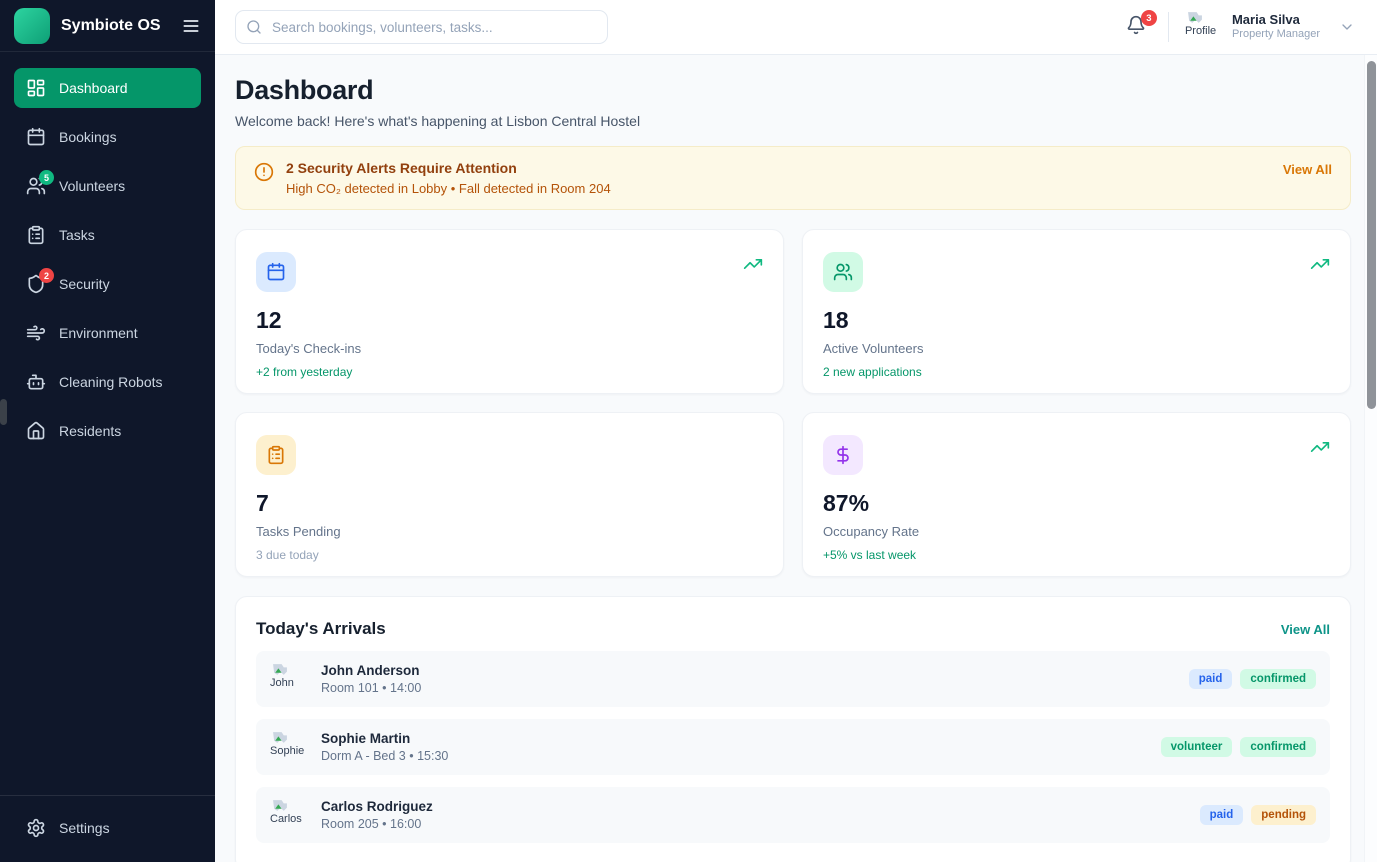 Image resolution: width=1377 pixels, height=862 pixels. I want to click on sidebar-item-label: Residents, so click(90, 431).